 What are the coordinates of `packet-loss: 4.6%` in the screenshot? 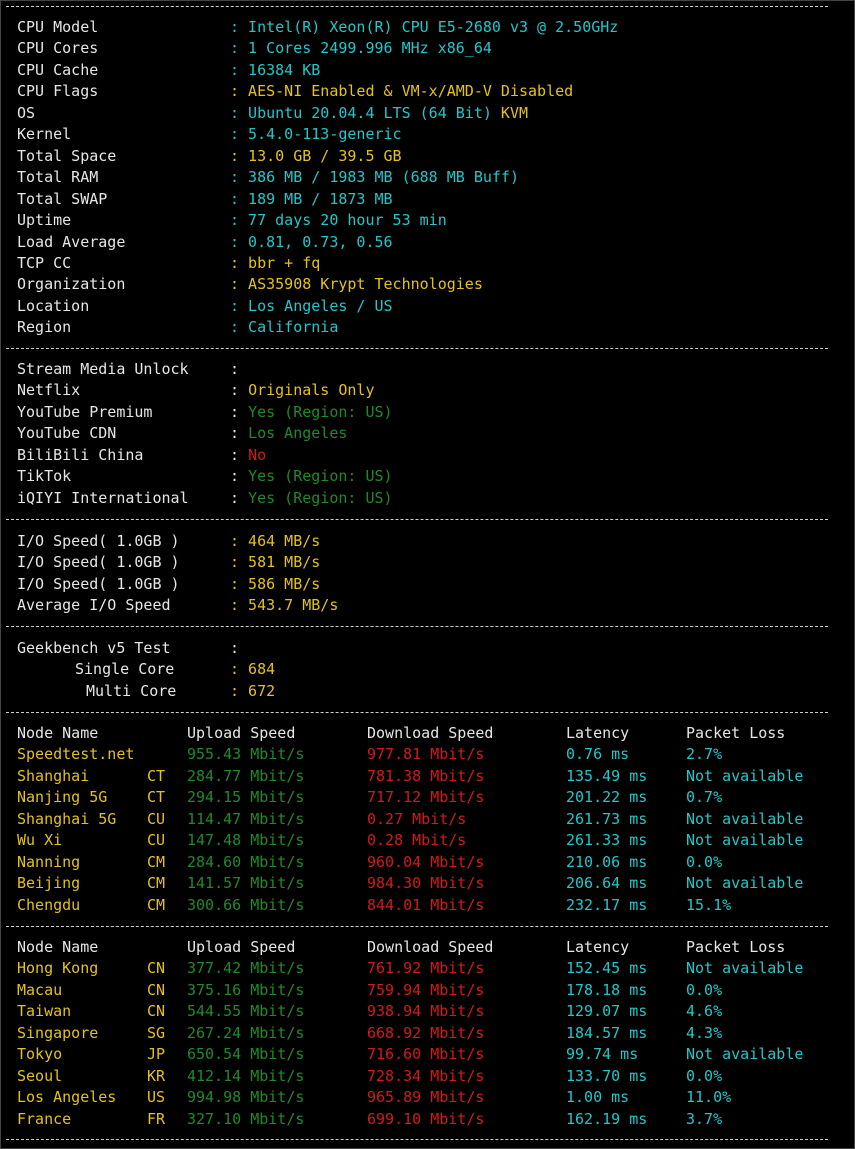 It's located at (704, 1011).